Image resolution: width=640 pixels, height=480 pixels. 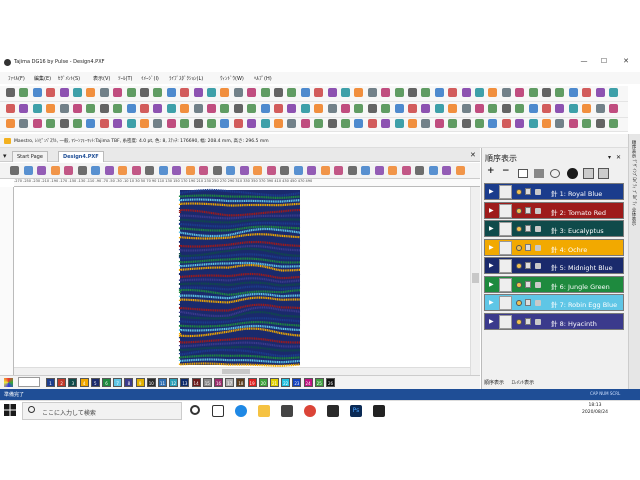 What do you see at coordinates (554, 284) in the screenshot?
I see `sequence-row: ▶ 針 6: Jungle Green` at bounding box center [554, 284].